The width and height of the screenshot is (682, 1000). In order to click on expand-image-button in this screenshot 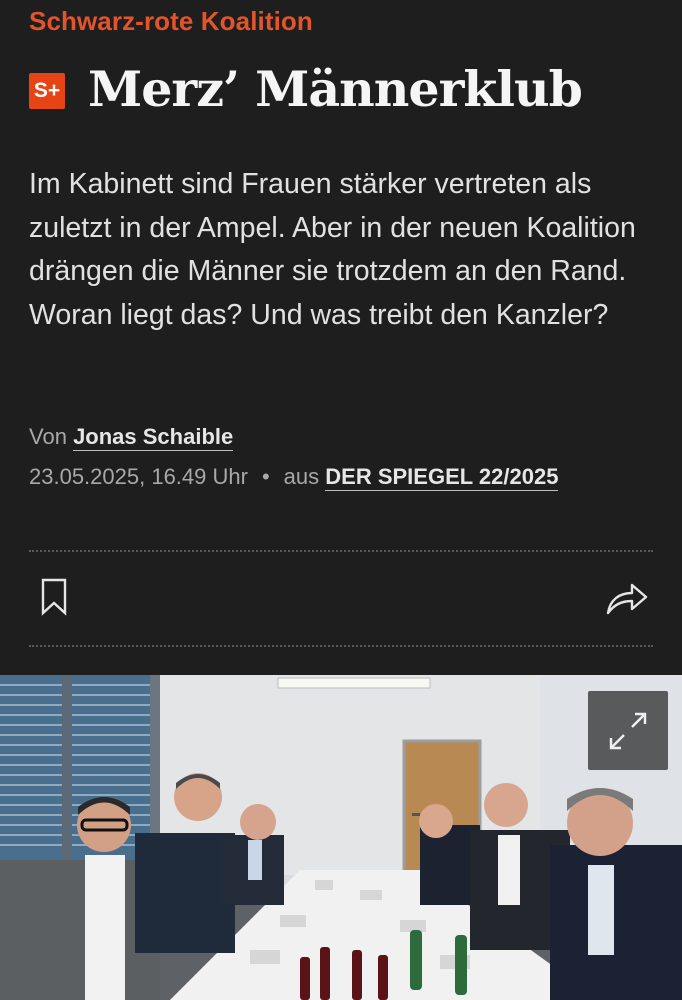, I will do `click(628, 730)`.